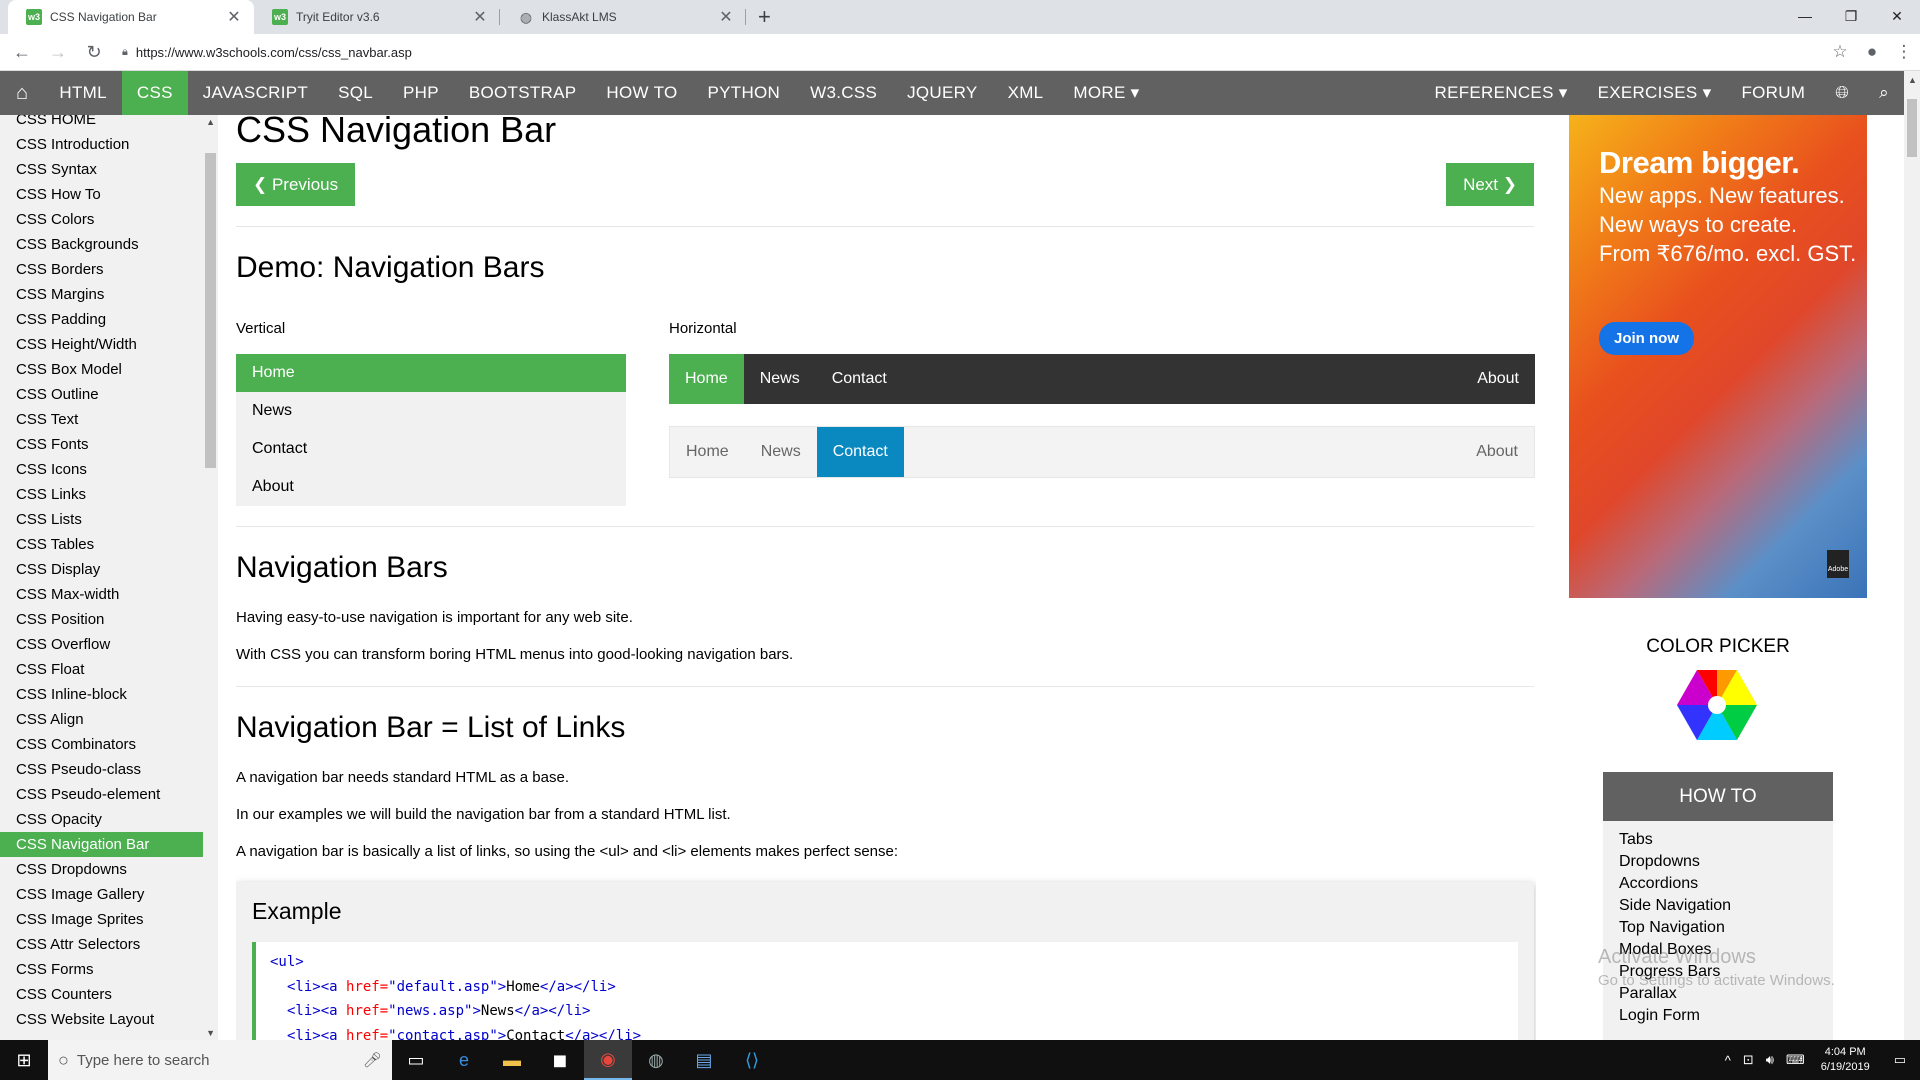 The height and width of the screenshot is (1080, 1920). What do you see at coordinates (1726, 840) in the screenshot?
I see `howto-link-tabs: Tabs` at bounding box center [1726, 840].